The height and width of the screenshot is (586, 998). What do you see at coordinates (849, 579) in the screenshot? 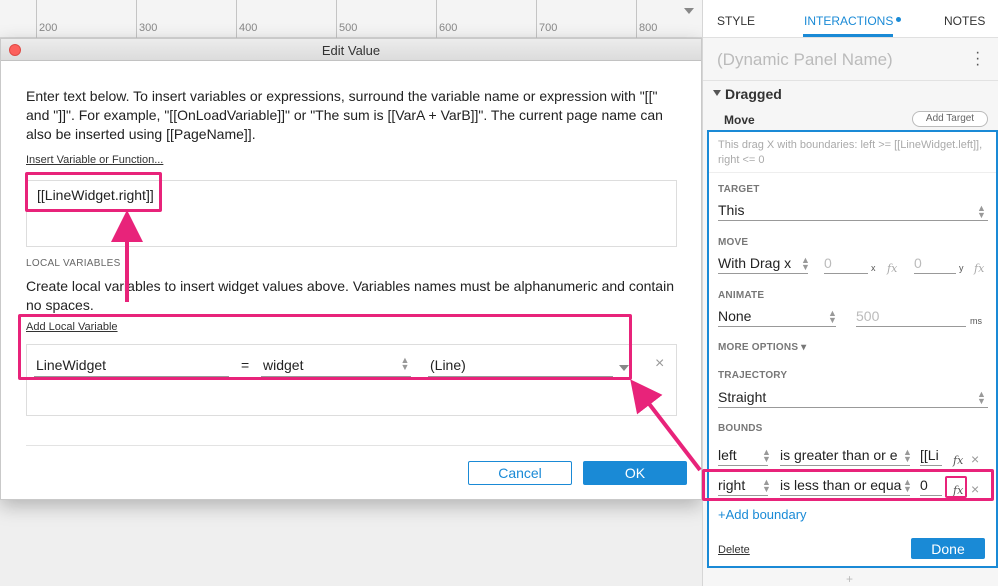
I see `add-interaction-icon: +` at bounding box center [849, 579].